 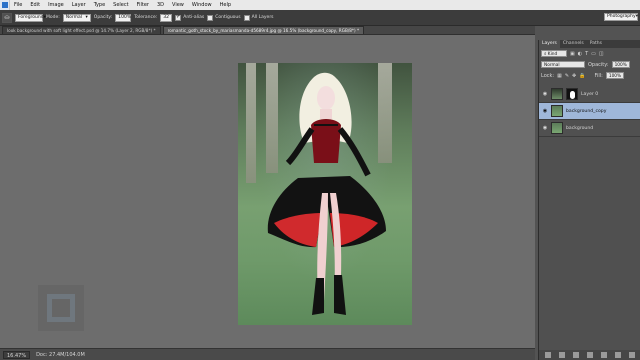 I want to click on fill-input: 100%, so click(x=614, y=75).